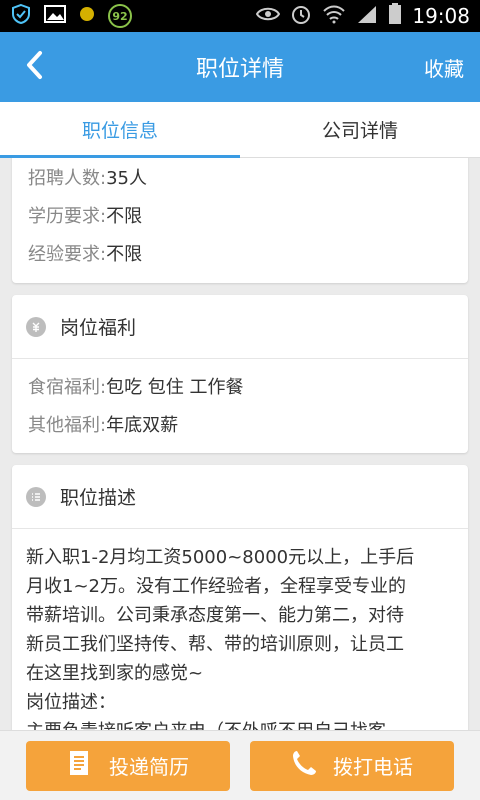  I want to click on bottom-action-bar: 投递简历 拨打电话, so click(240, 765).